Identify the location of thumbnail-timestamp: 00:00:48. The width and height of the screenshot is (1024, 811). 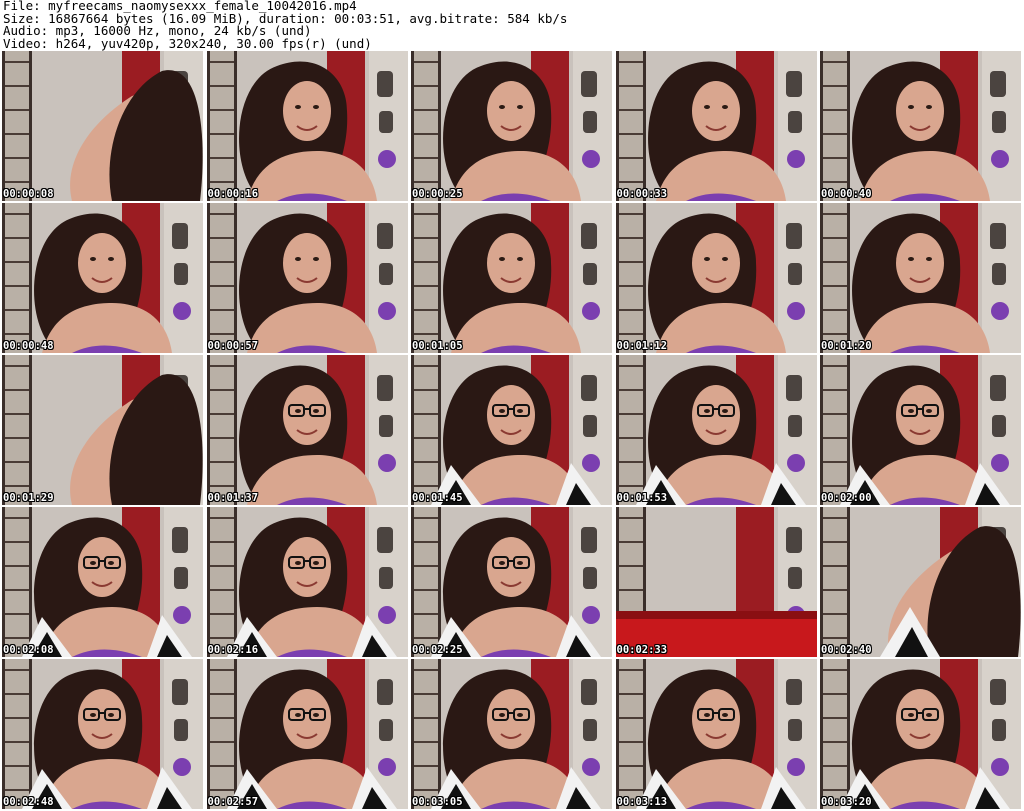
(28, 346).